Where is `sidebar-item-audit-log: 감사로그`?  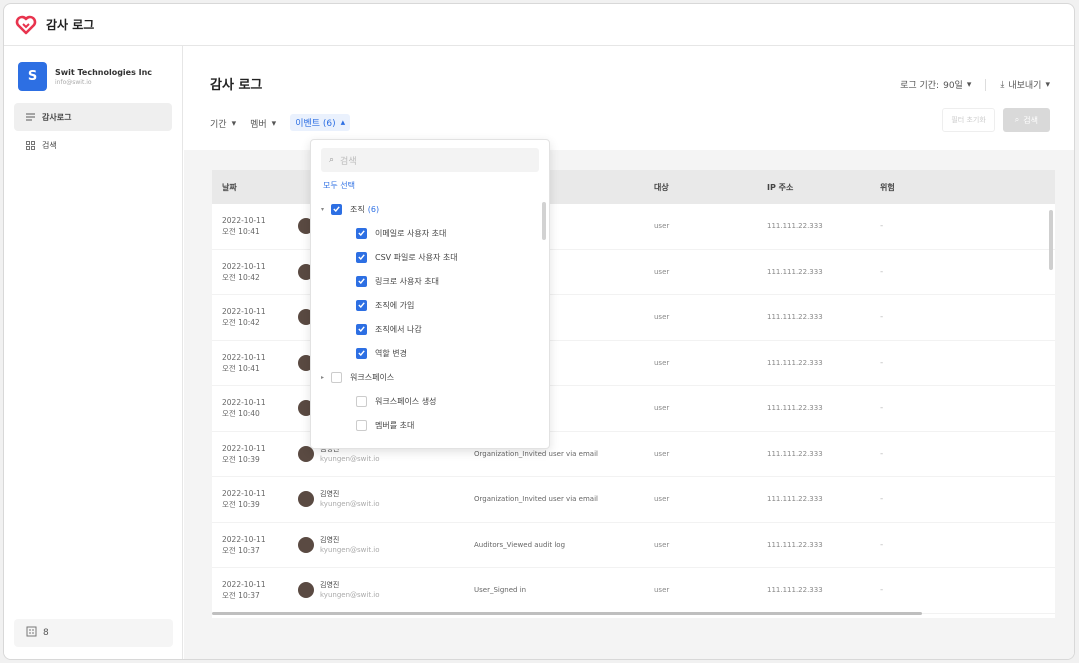 sidebar-item-audit-log: 감사로그 is located at coordinates (93, 117).